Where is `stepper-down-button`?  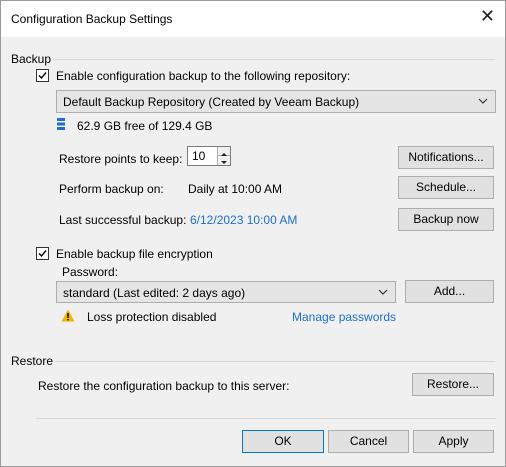
stepper-down-button is located at coordinates (224, 160).